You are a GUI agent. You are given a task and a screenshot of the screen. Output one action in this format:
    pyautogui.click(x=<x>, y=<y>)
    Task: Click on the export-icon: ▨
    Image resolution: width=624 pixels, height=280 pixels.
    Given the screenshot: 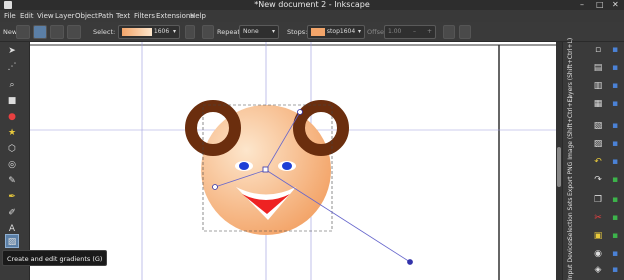 What is the action you would take?
    pyautogui.click(x=598, y=144)
    